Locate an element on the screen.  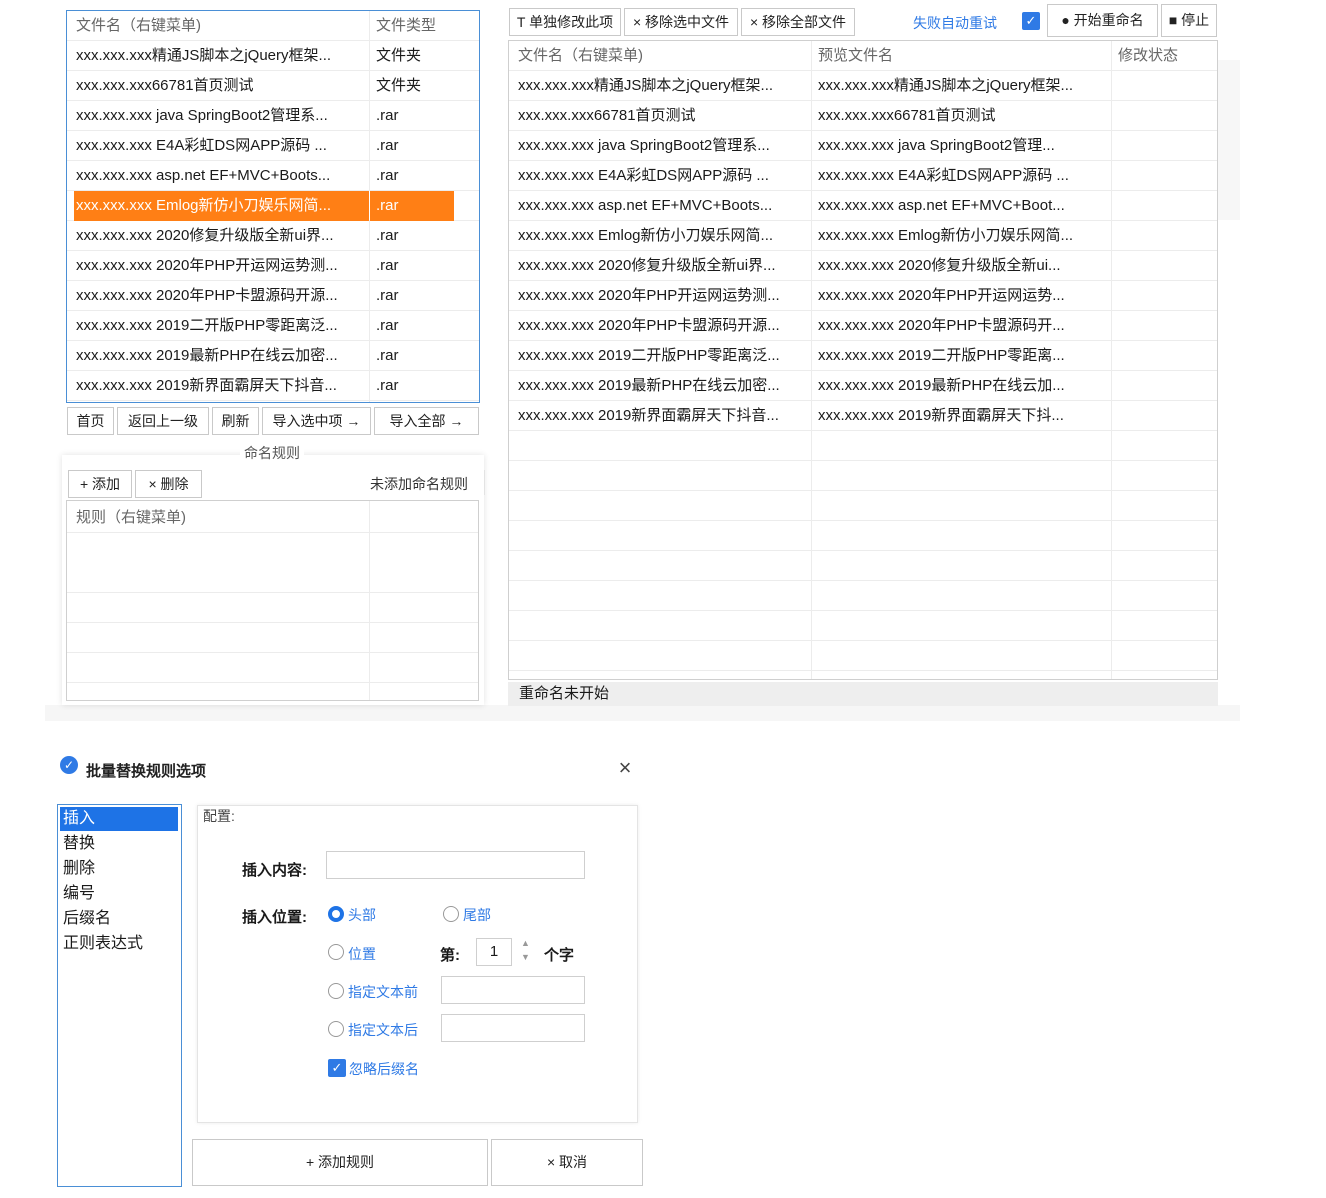
stepper-arrows-icon: ▲ ▼ is located at coordinates (525, 950).